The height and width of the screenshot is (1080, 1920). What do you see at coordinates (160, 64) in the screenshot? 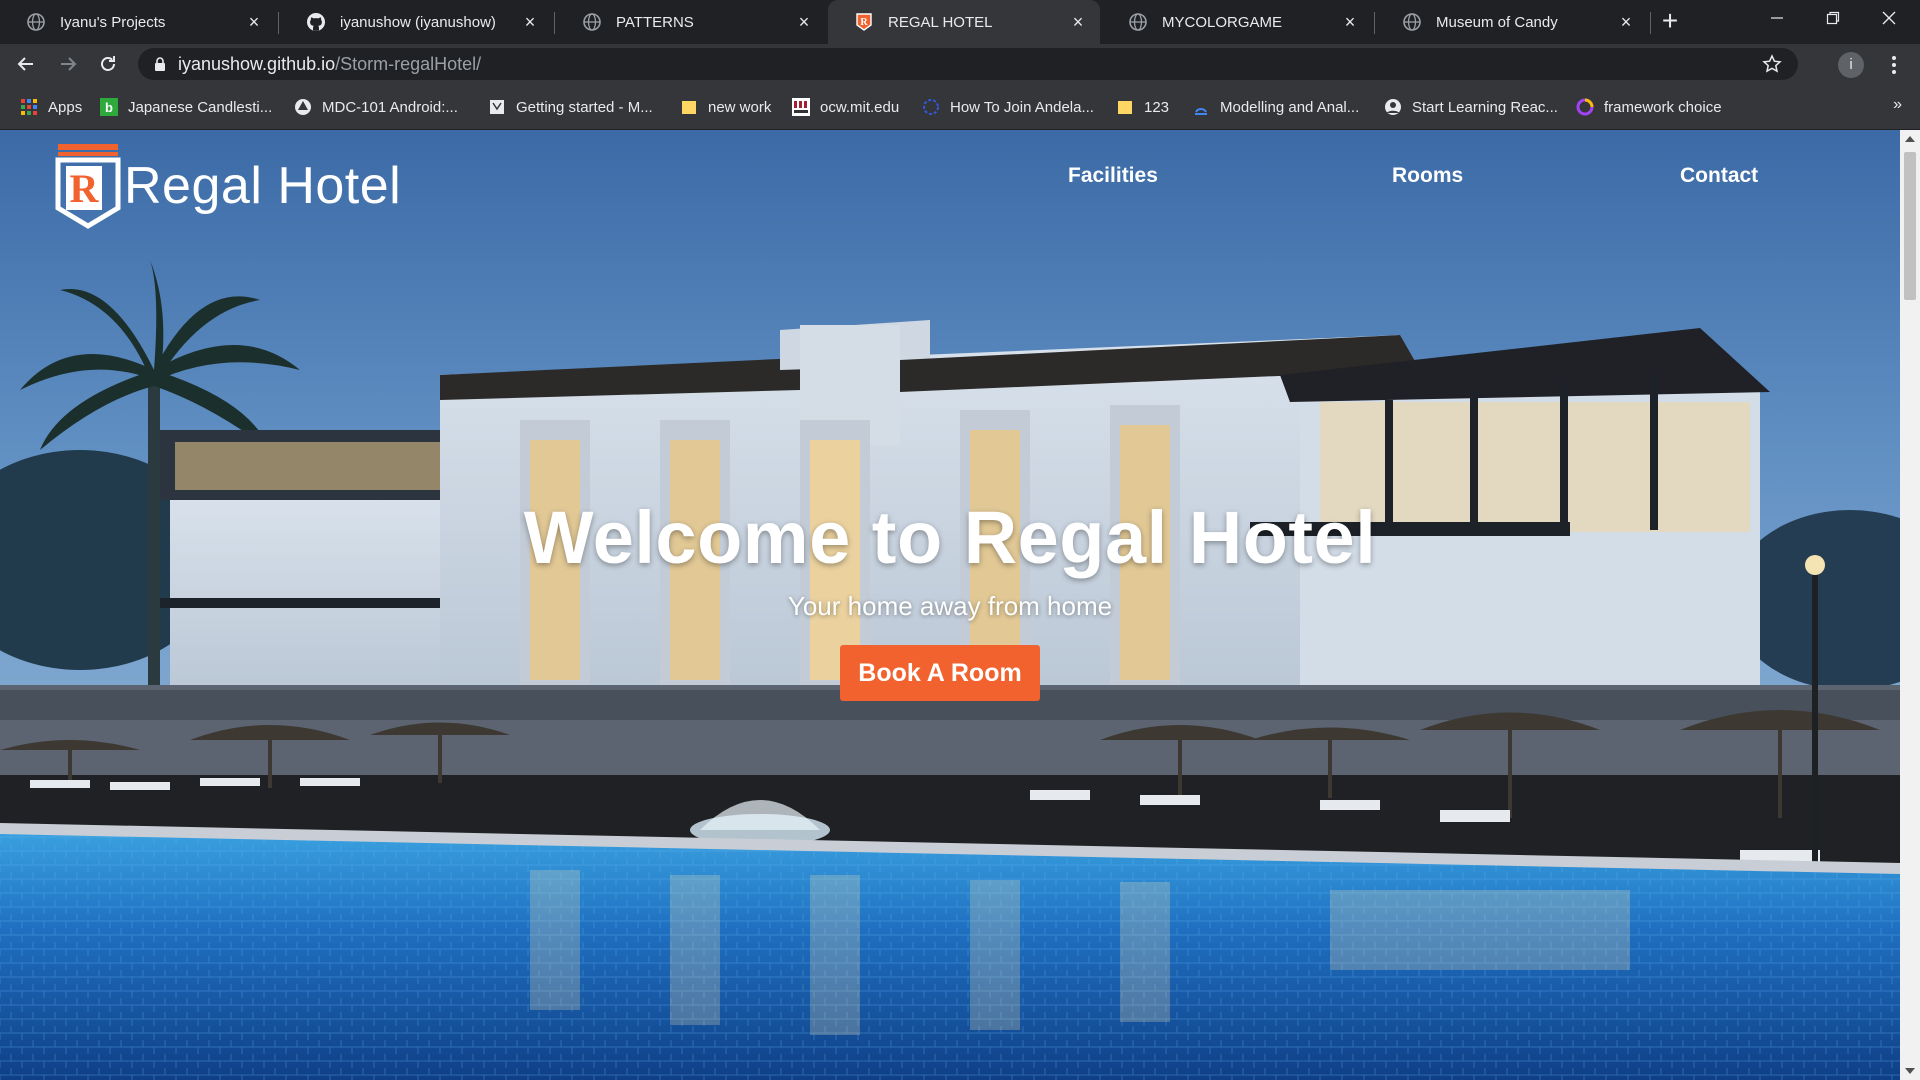
I see `lock-icon` at bounding box center [160, 64].